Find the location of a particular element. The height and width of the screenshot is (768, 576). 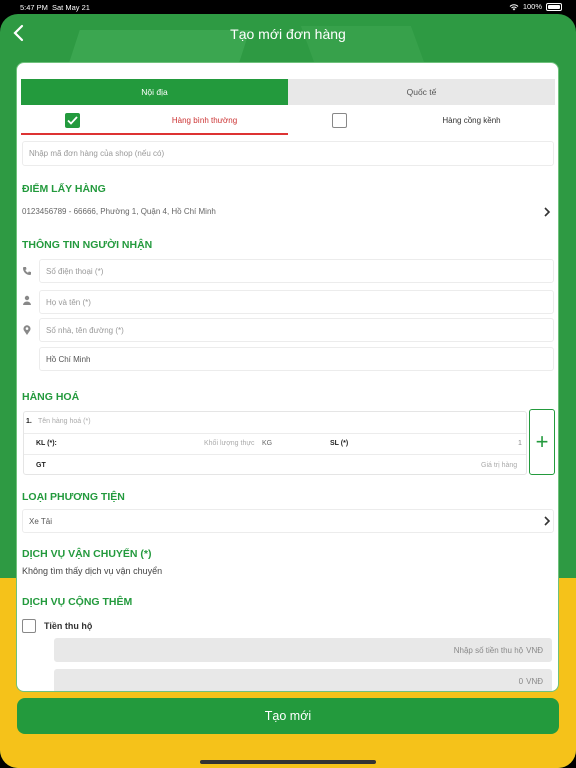

status-right: 100% is located at coordinates (535, 6).